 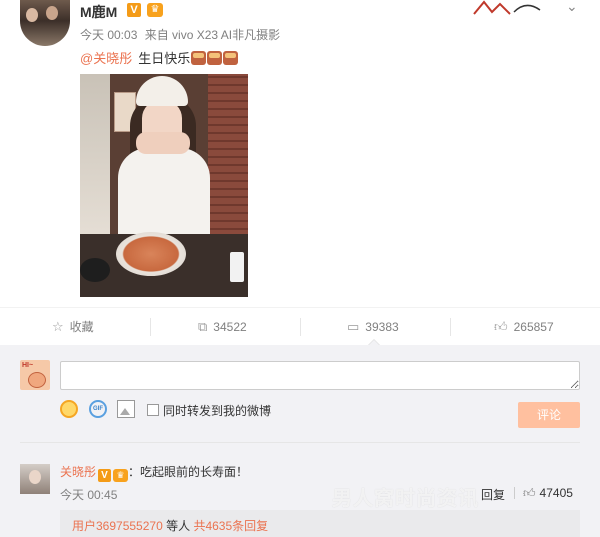 I want to click on replies-summary-text: 用户3697555270 等人 共4635条回复, so click(x=170, y=525).